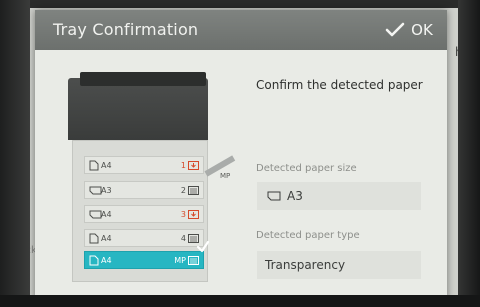 The image size is (480, 307). Describe the element at coordinates (144, 190) in the screenshot. I see `tray-2: A3 2` at that location.